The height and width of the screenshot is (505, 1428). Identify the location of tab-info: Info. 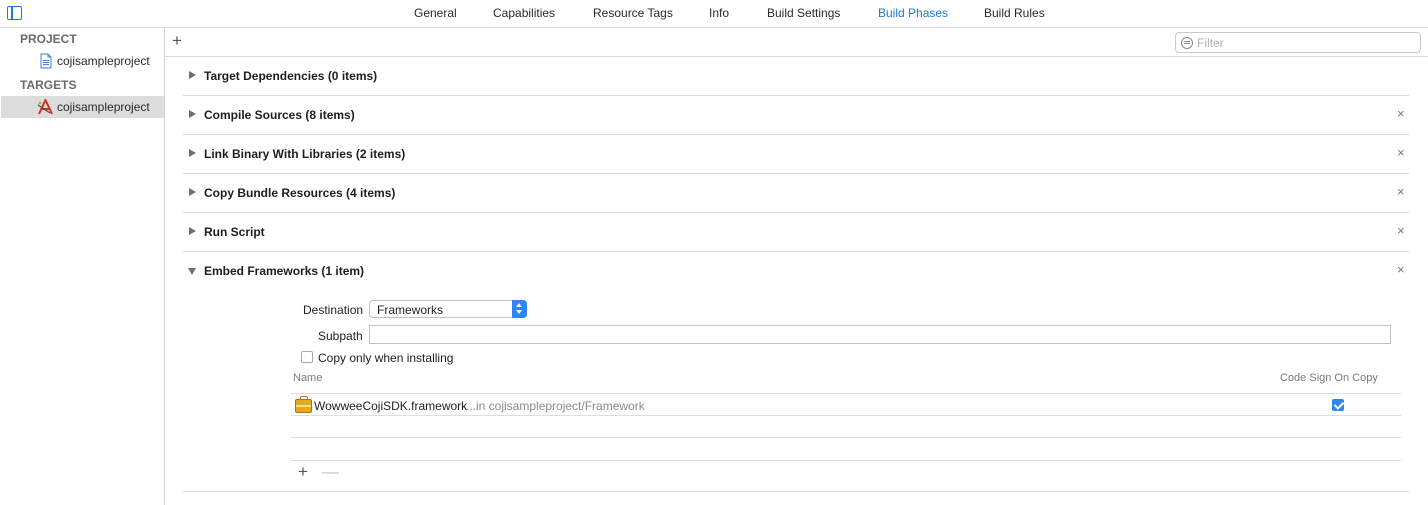
(719, 13).